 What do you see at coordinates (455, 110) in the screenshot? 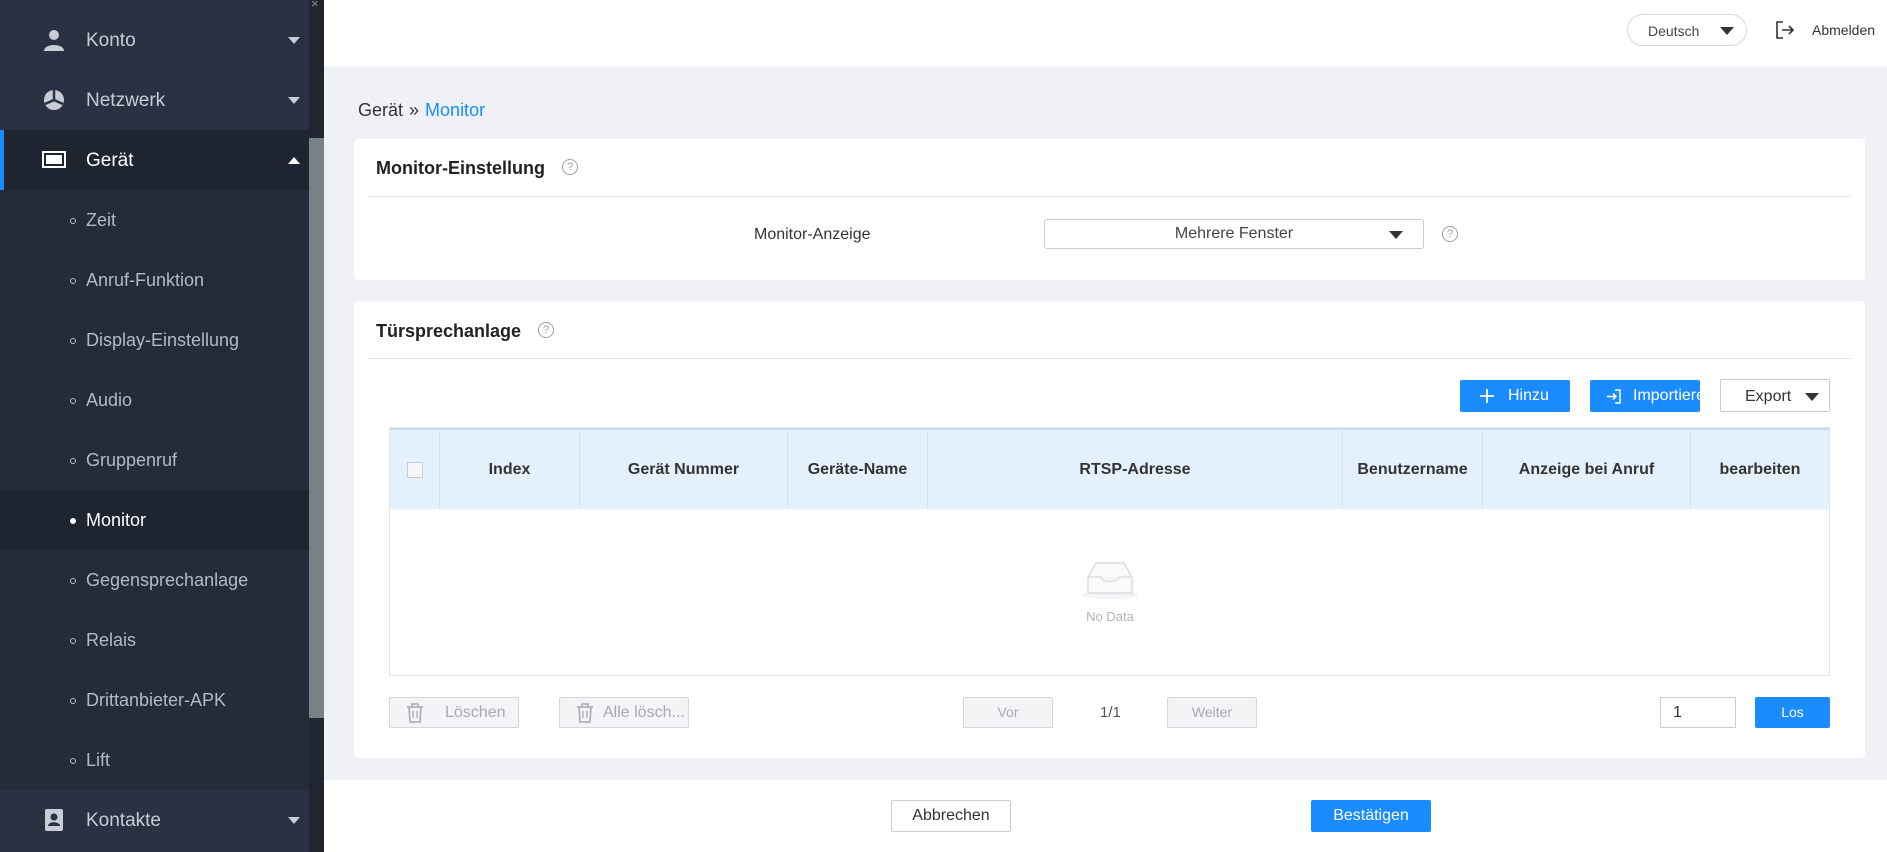
I see `breadcrumb-current: Monitor` at bounding box center [455, 110].